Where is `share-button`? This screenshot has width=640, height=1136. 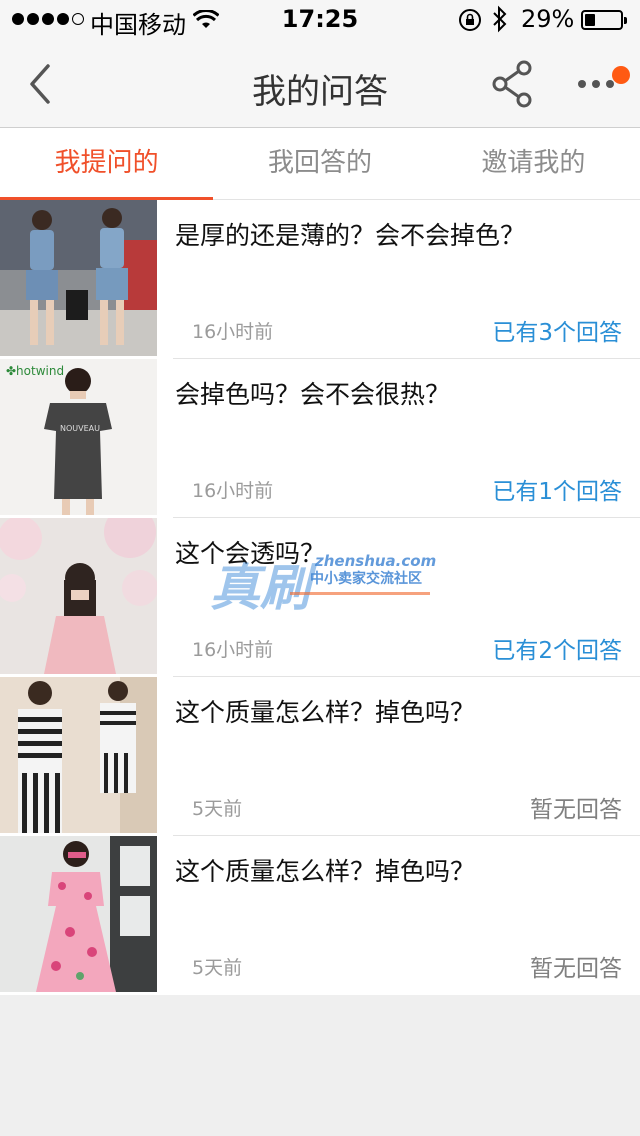 share-button is located at coordinates (512, 84).